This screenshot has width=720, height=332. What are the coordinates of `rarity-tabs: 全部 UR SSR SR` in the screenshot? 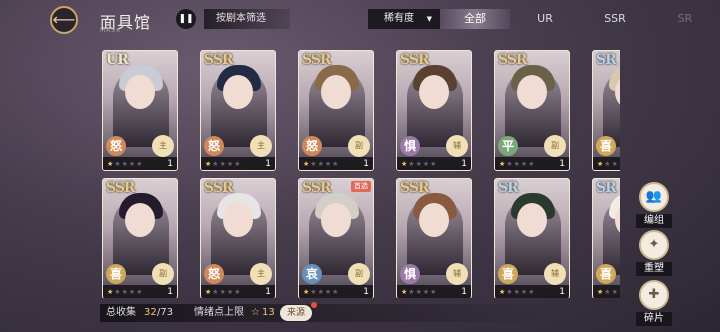 It's located at (580, 19).